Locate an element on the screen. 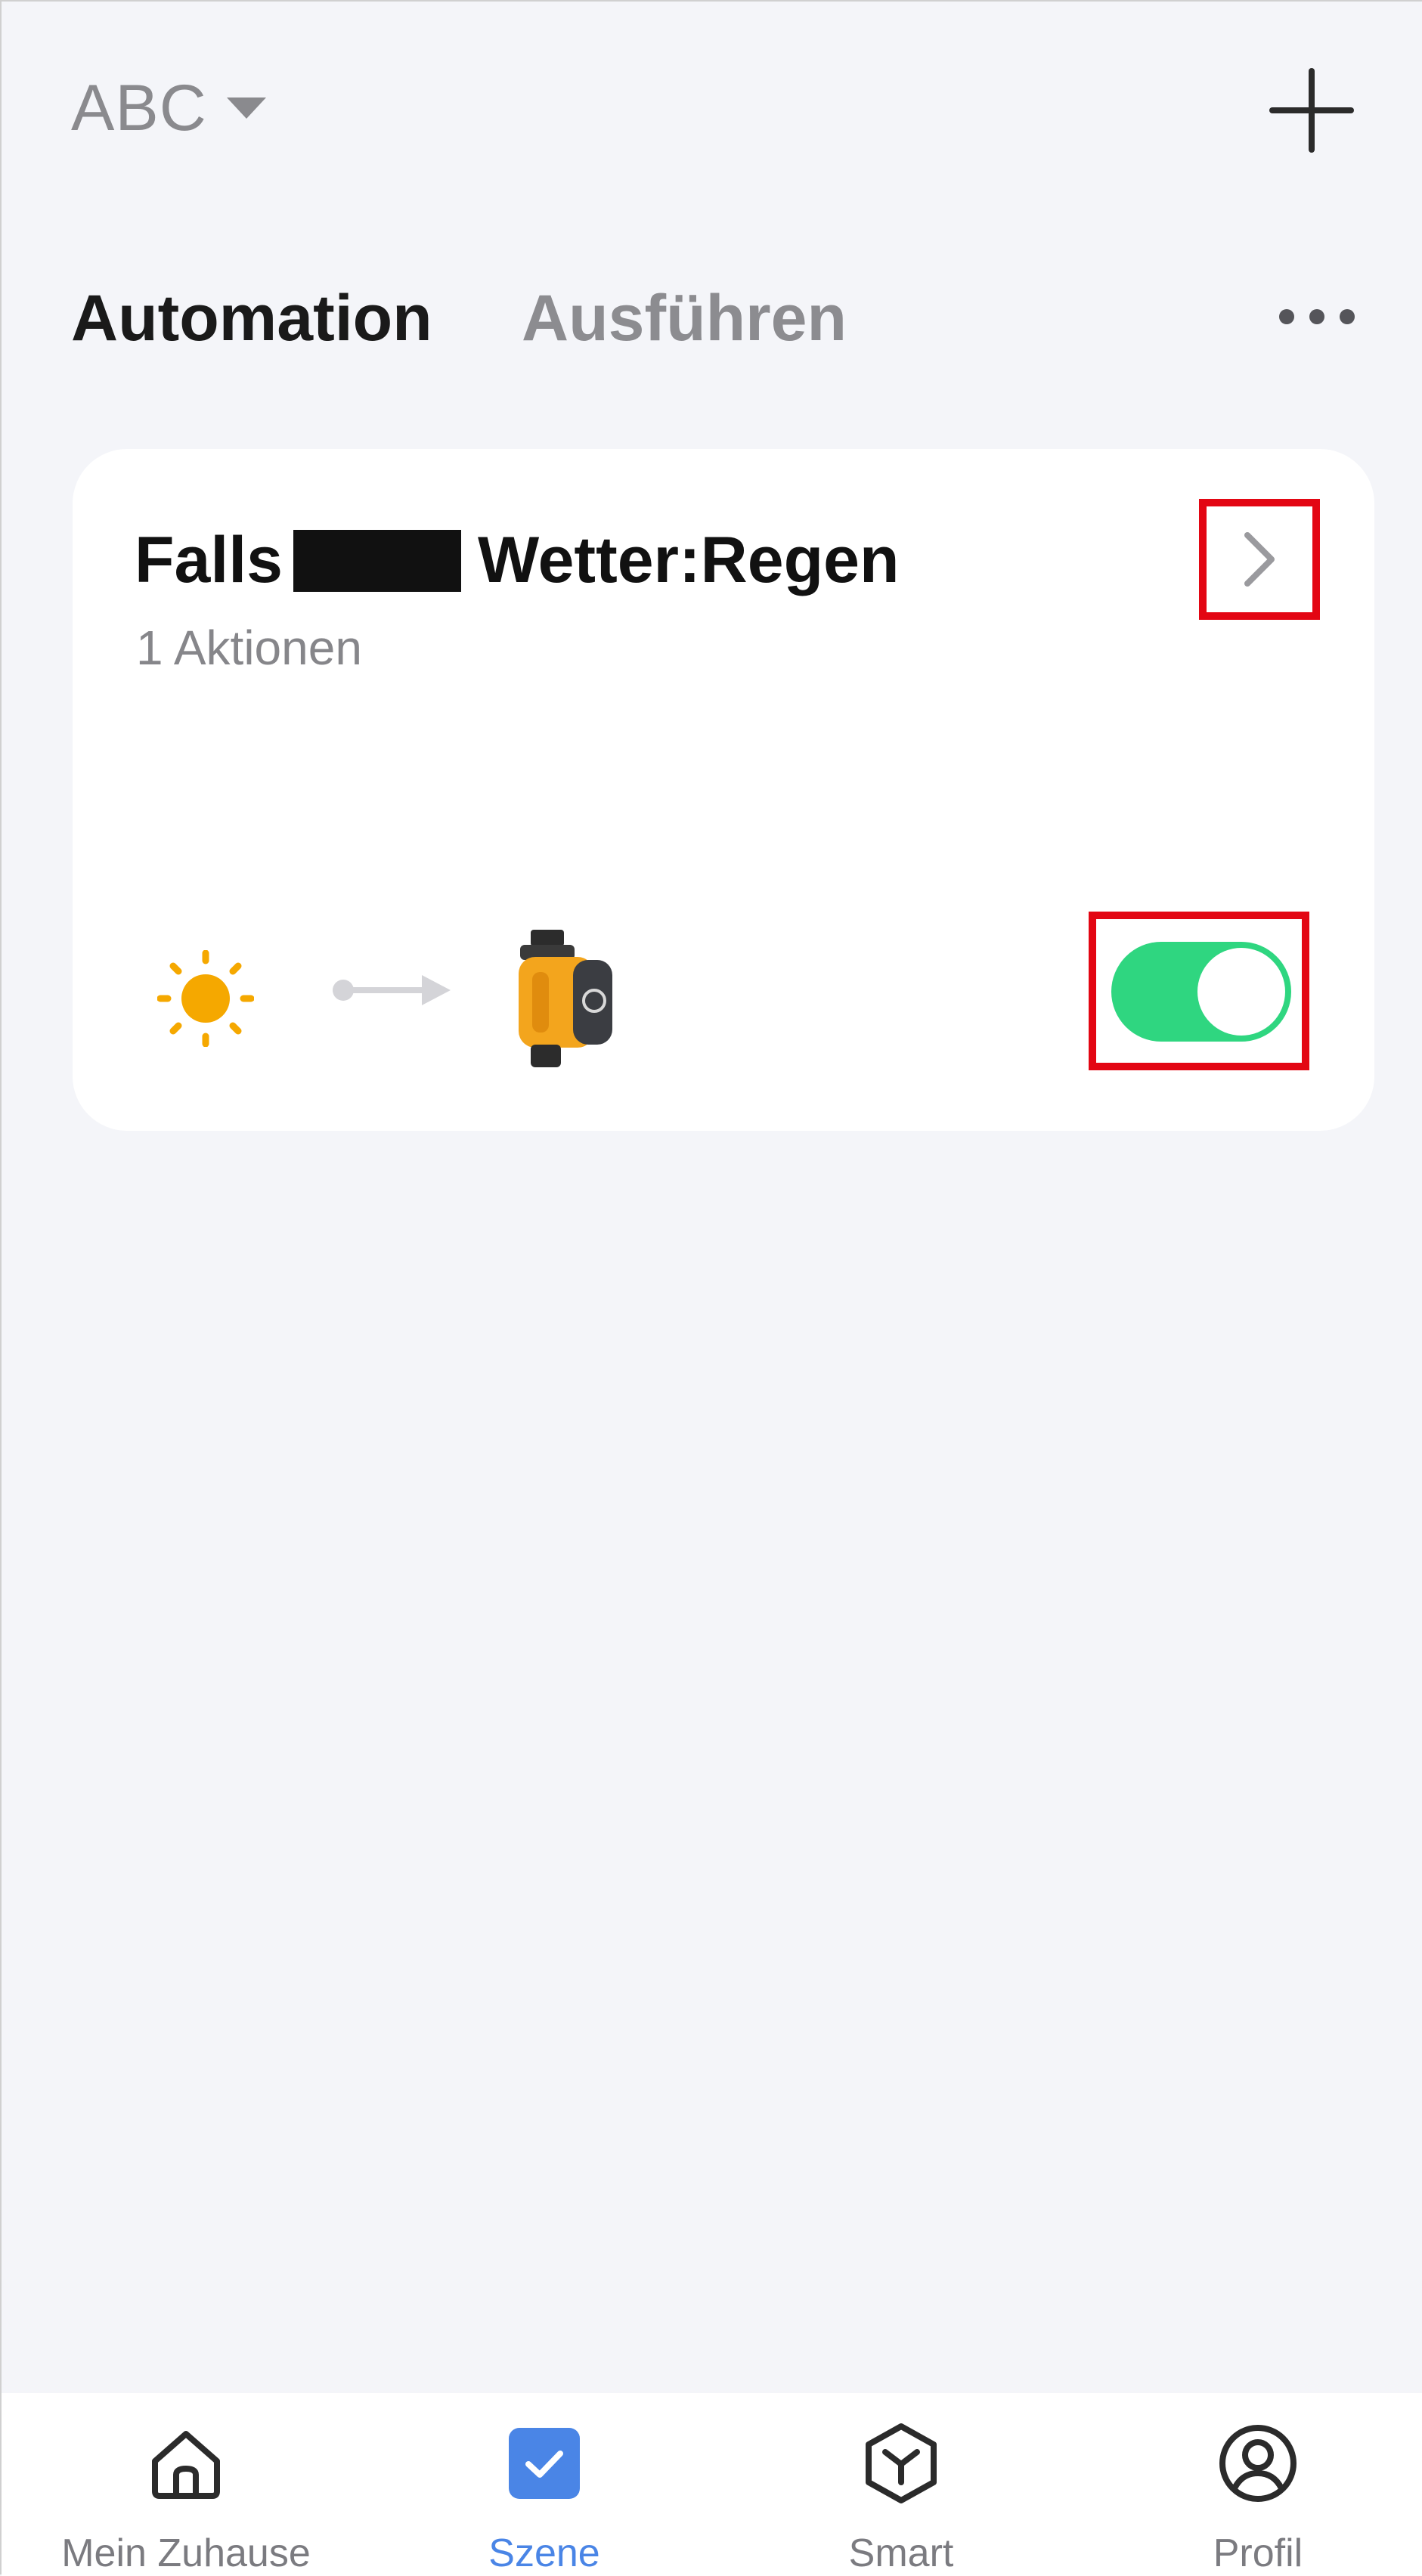 The image size is (1422, 2576). caret-down-icon is located at coordinates (246, 108).